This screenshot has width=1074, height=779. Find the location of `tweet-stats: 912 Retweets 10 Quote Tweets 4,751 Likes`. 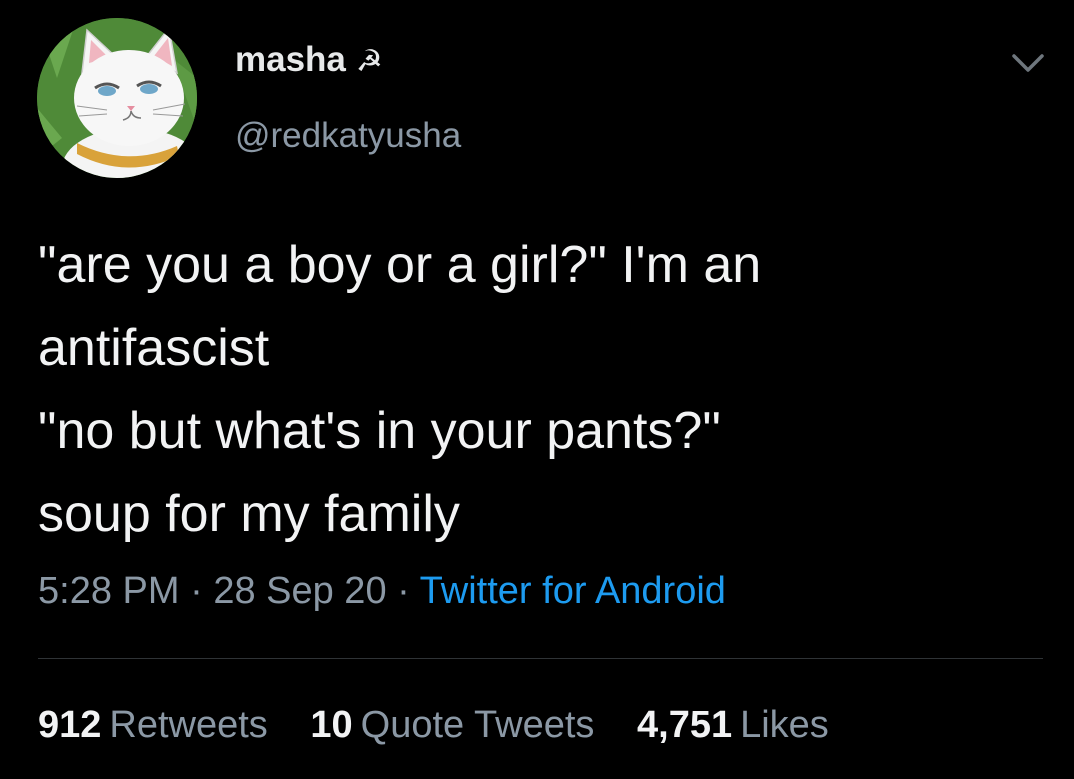

tweet-stats: 912 Retweets 10 Quote Tweets 4,751 Likes is located at coordinates (449, 725).